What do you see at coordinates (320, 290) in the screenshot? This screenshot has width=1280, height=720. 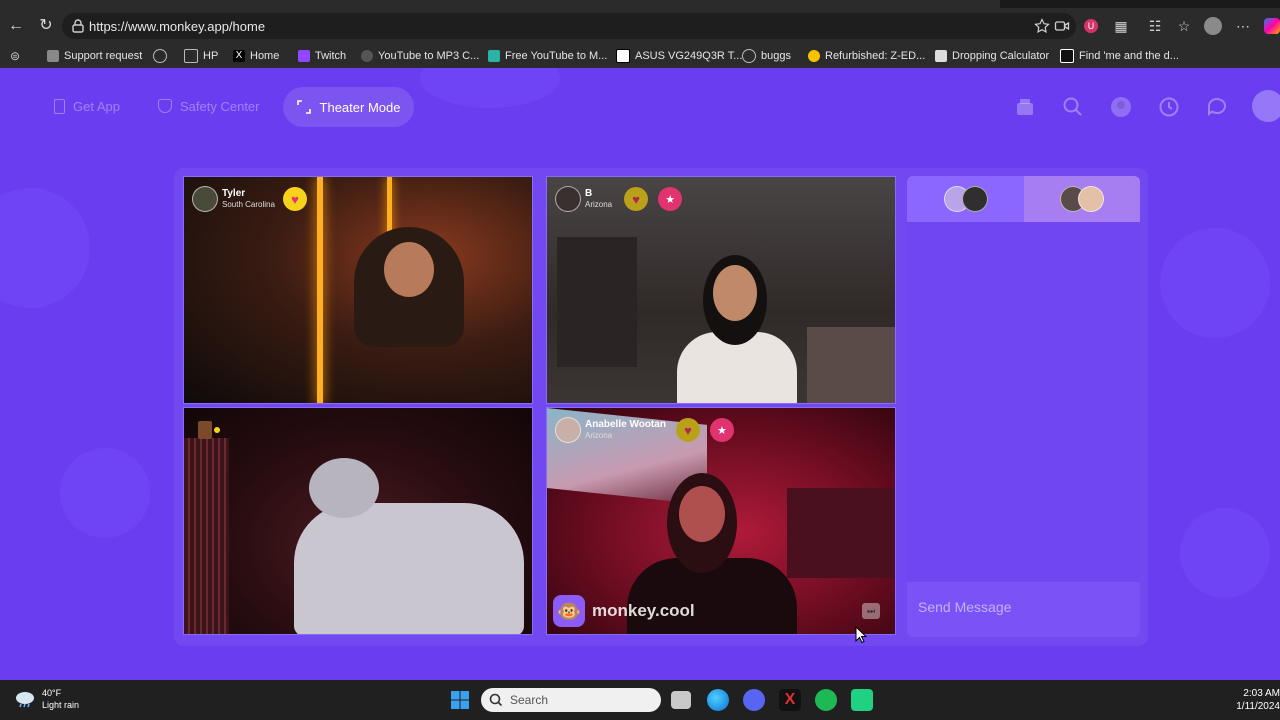 I see `neon-light` at bounding box center [320, 290].